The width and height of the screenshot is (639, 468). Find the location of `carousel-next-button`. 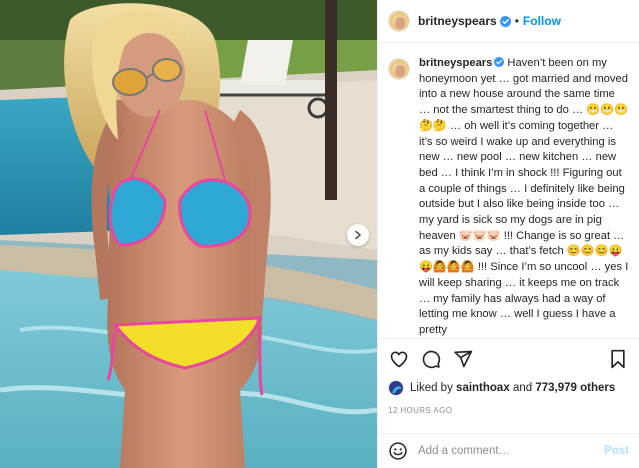

carousel-next-button is located at coordinates (358, 235).